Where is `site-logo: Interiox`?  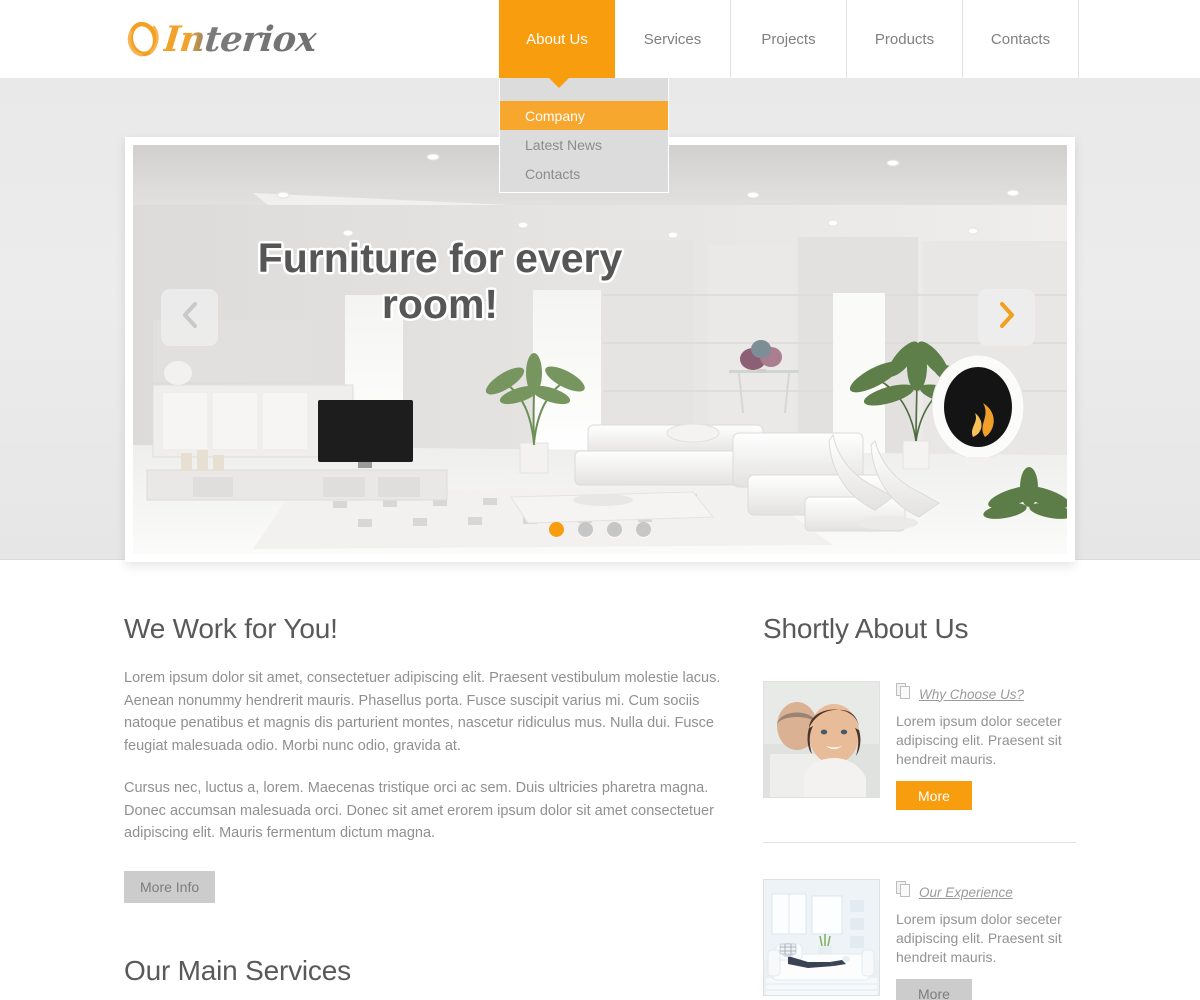 site-logo: Interiox is located at coordinates (221, 39).